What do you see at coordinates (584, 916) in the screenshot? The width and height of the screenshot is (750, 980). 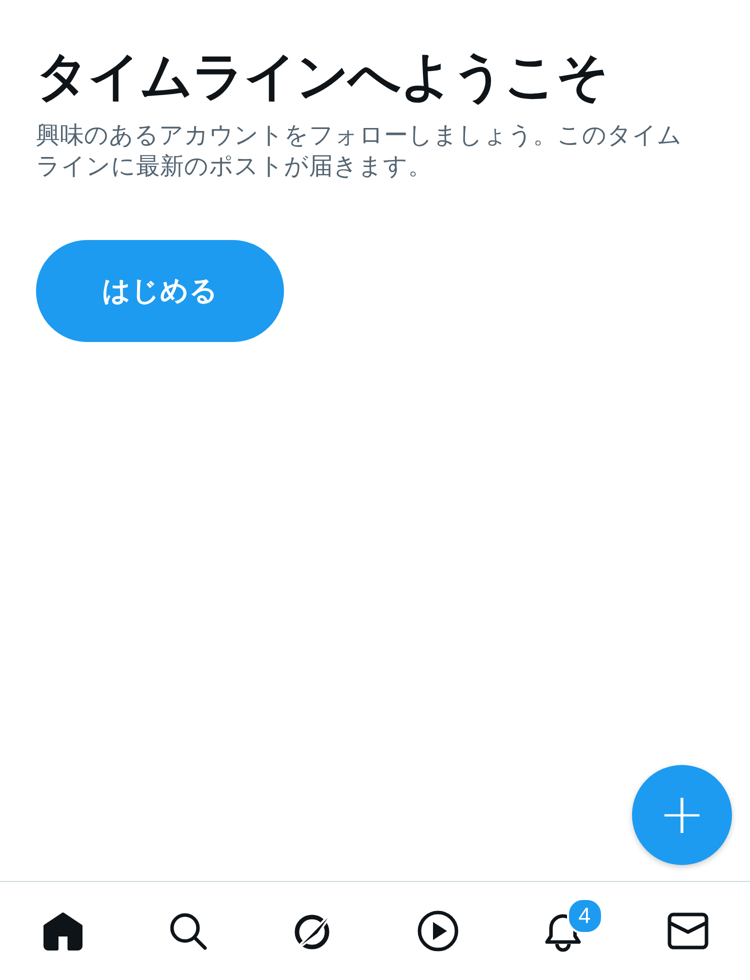 I see `notification-count: 4` at bounding box center [584, 916].